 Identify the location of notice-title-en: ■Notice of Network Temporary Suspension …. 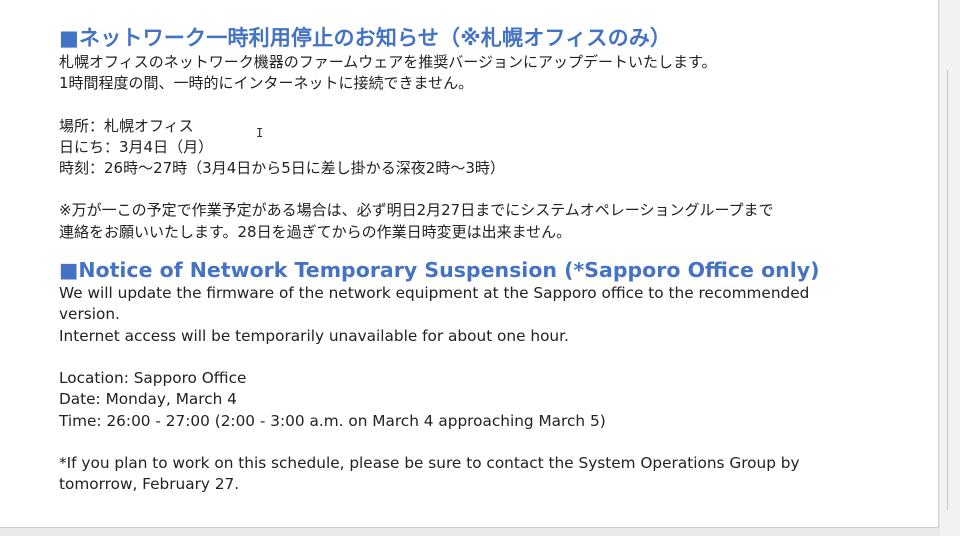
(439, 270).